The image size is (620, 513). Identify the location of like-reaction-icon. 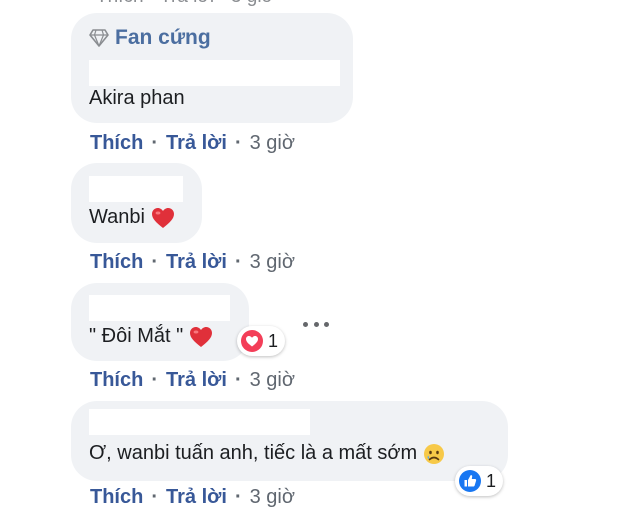
(470, 481).